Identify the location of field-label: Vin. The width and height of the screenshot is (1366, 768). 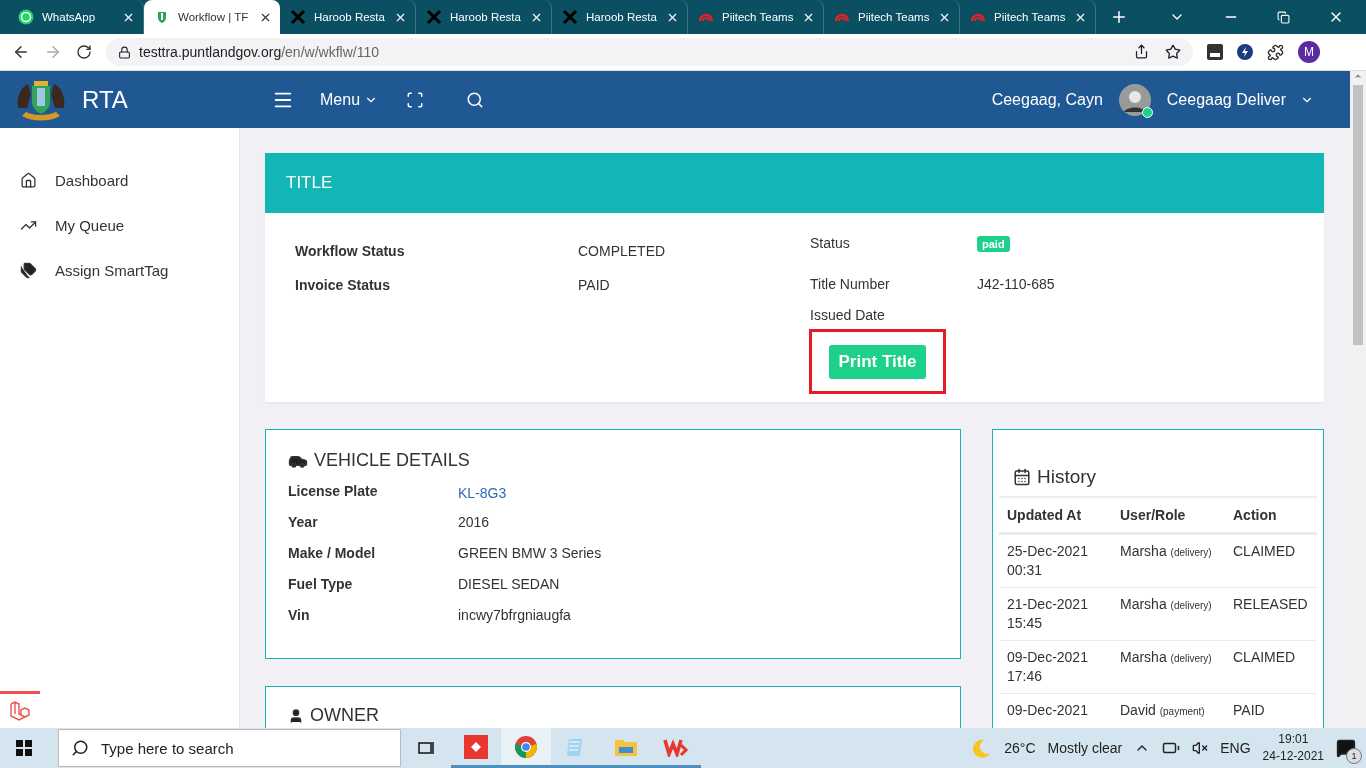
(299, 615).